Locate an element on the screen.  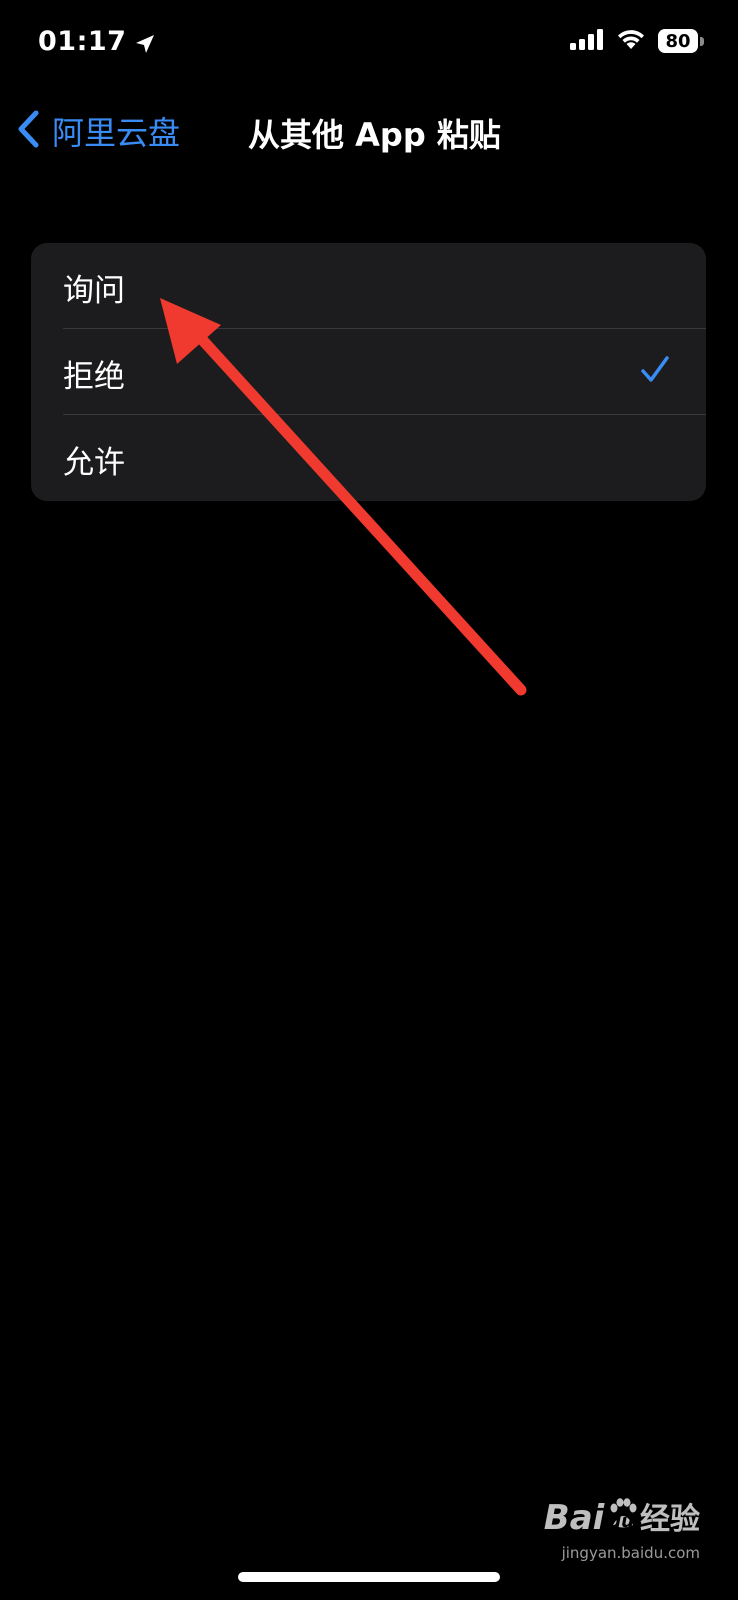
status-time-text: 01:17 is located at coordinates (82, 41).